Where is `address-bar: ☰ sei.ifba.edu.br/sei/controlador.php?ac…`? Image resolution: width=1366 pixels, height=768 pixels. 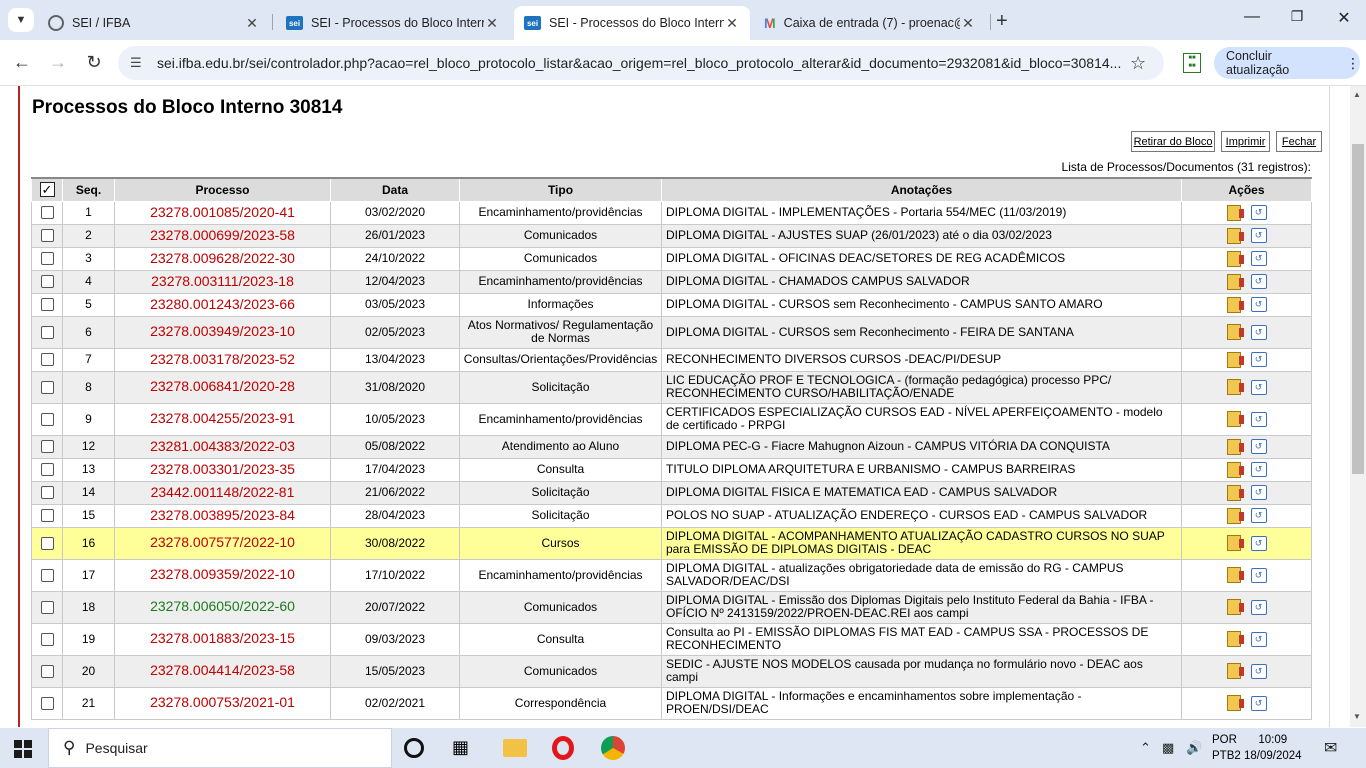 address-bar: ☰ sei.ifba.edu.br/sei/controlador.php?ac… is located at coordinates (641, 63).